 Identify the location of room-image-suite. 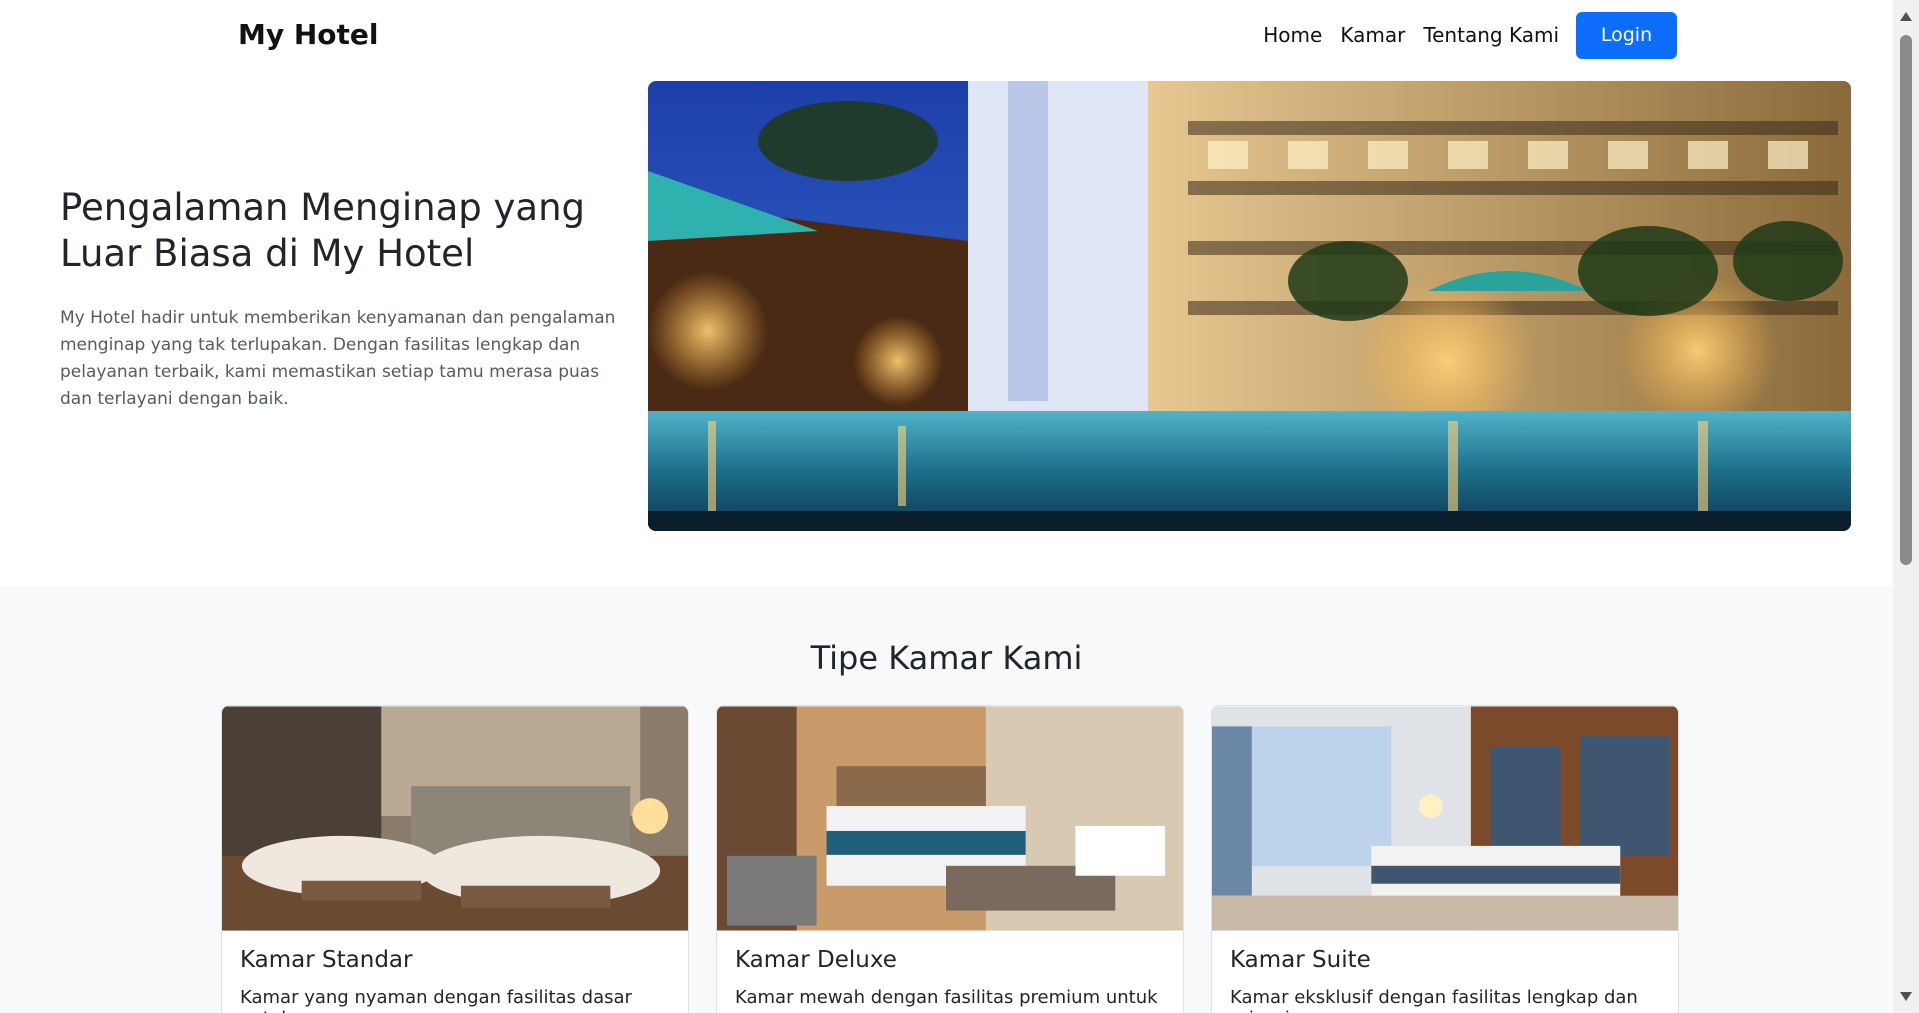
(1445, 818).